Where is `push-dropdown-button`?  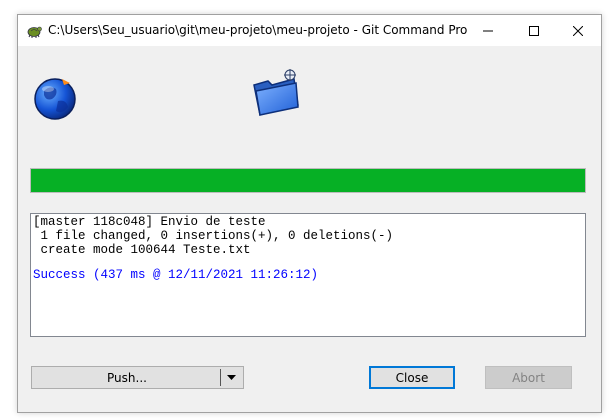 push-dropdown-button is located at coordinates (231, 377).